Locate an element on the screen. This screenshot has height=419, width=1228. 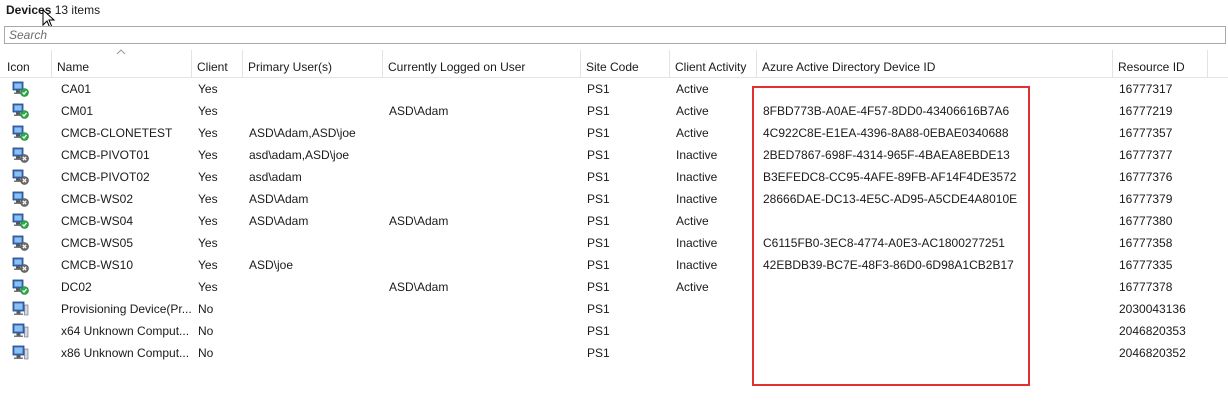
table-row: DC02 Yes ASD\Adam PS1 Active 16777378 is located at coordinates (614, 287).